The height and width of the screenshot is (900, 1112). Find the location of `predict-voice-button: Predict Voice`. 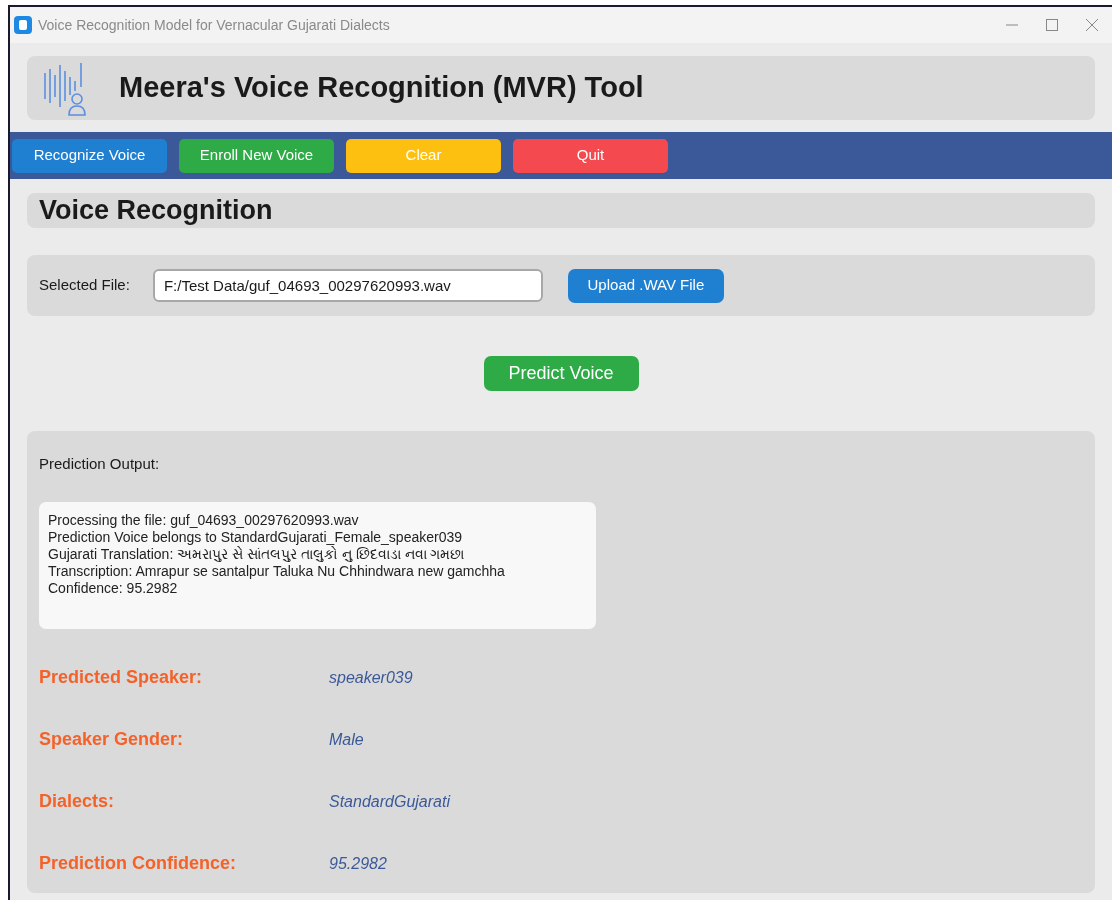

predict-voice-button: Predict Voice is located at coordinates (561, 373).